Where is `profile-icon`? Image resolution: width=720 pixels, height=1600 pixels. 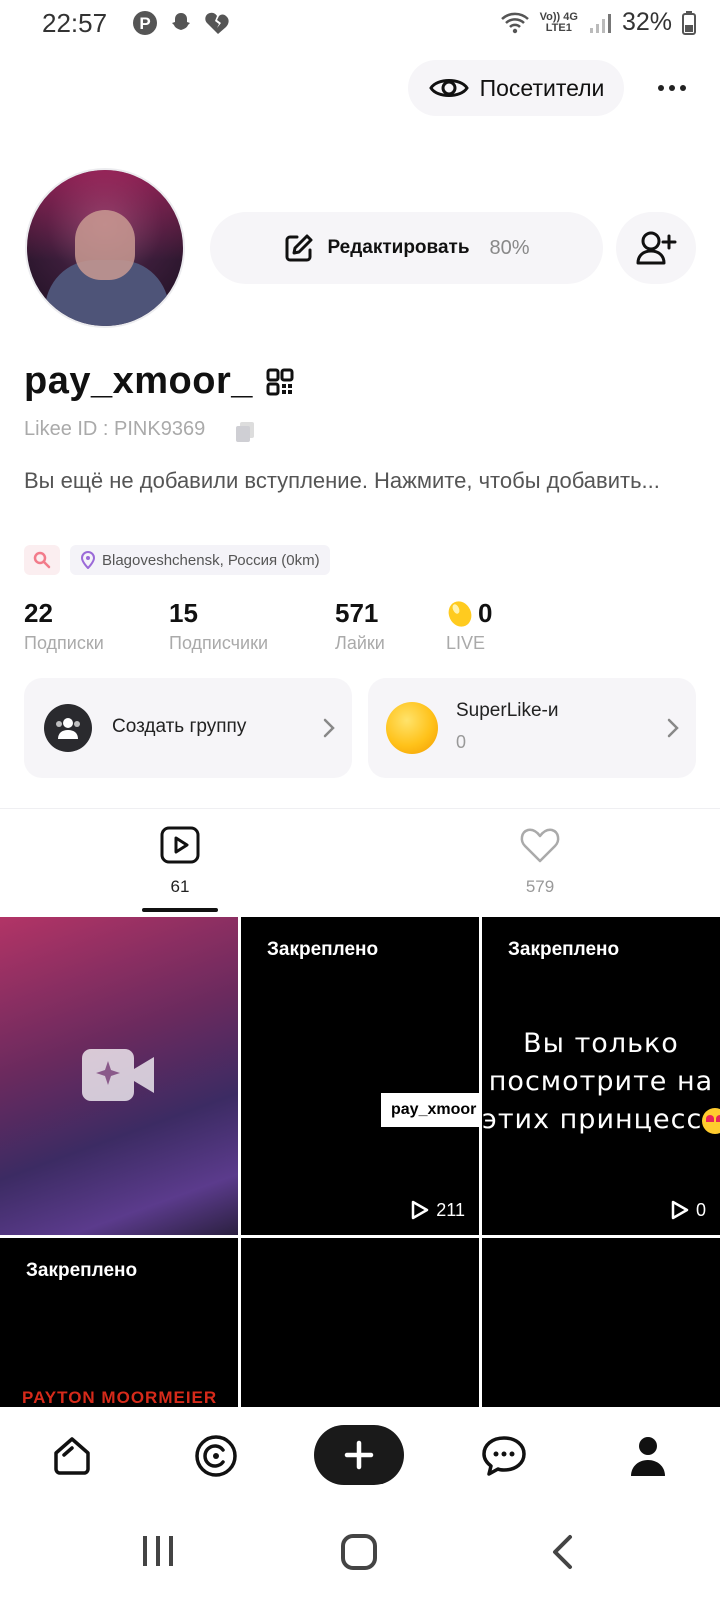
profile-icon is located at coordinates (648, 1456).